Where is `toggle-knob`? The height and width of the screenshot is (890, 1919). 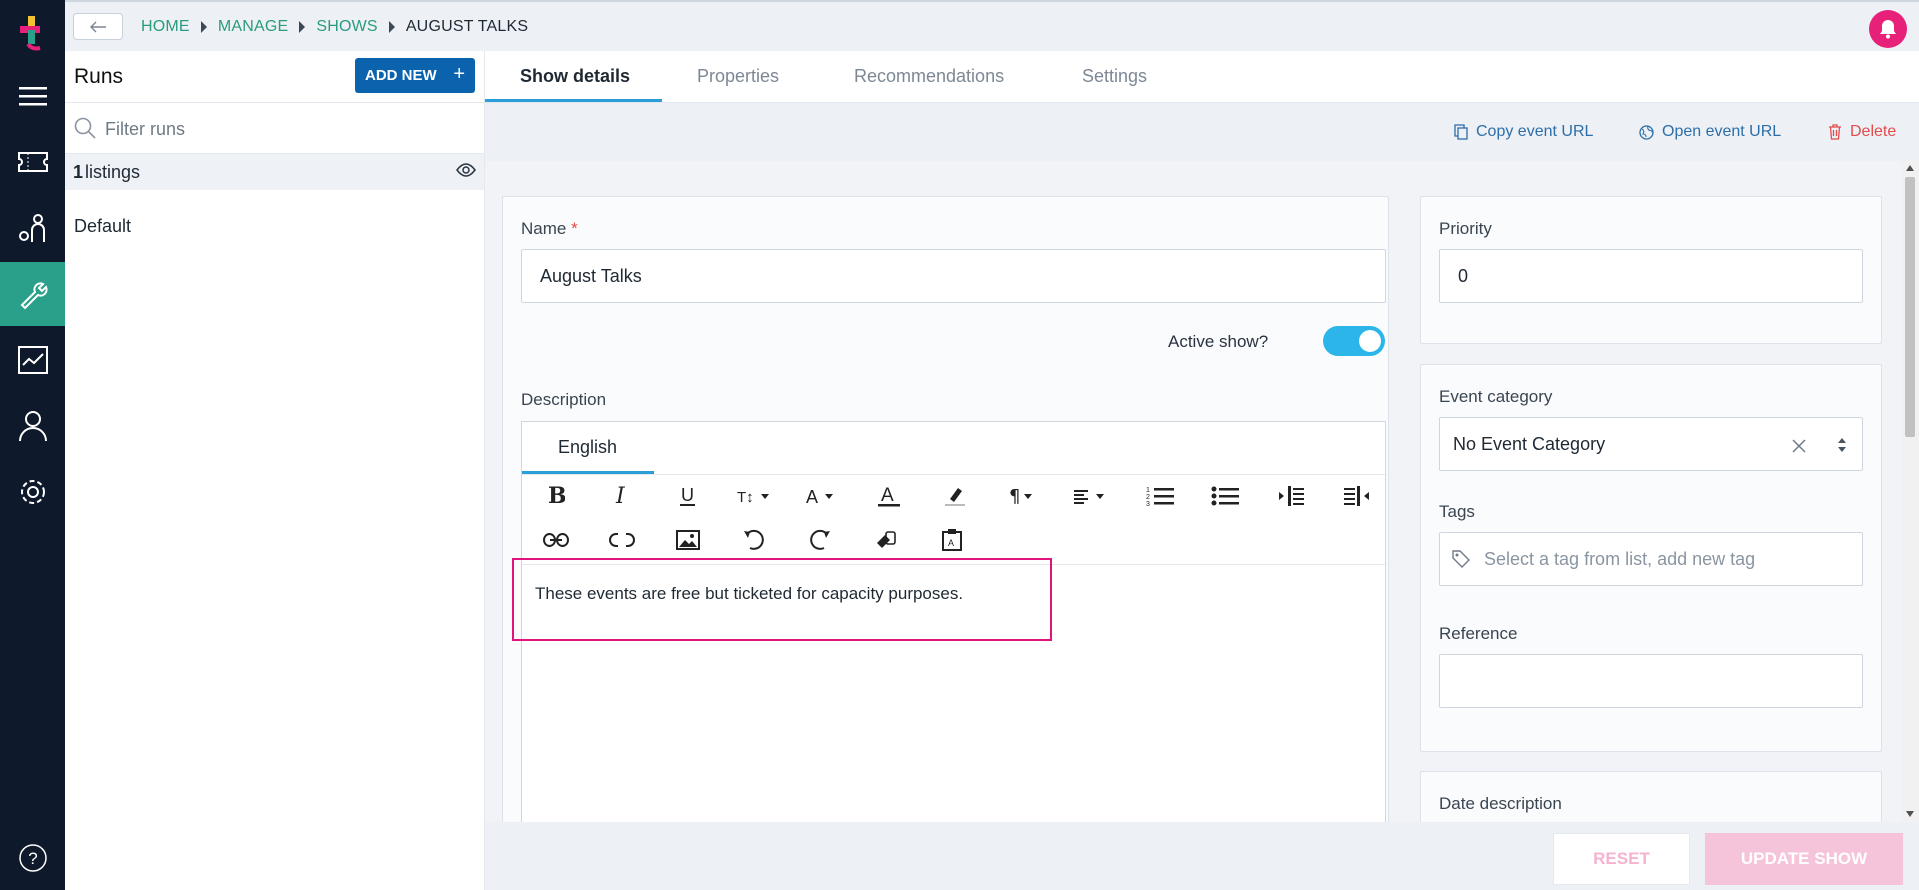
toggle-knob is located at coordinates (1370, 341).